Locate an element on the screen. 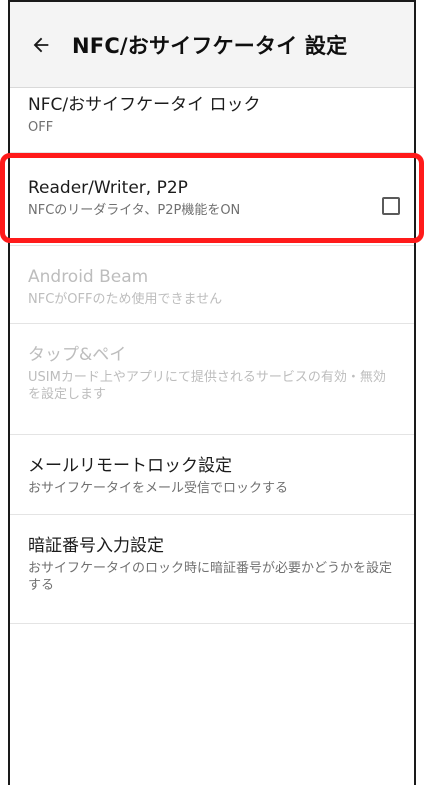  setting-android-beam: Android Beam NFCがOFFのため使用できません is located at coordinates (212, 285).